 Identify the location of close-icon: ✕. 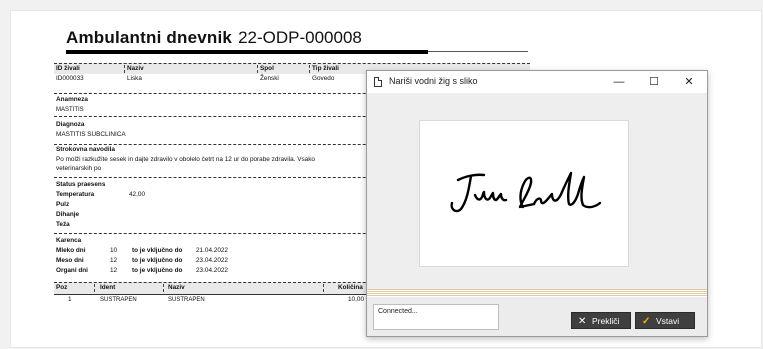
(582, 321).